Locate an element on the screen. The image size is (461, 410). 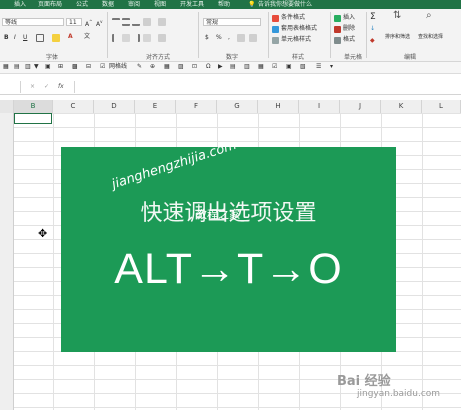
conditional-format-button: 条件格式 is located at coordinates (293, 18).